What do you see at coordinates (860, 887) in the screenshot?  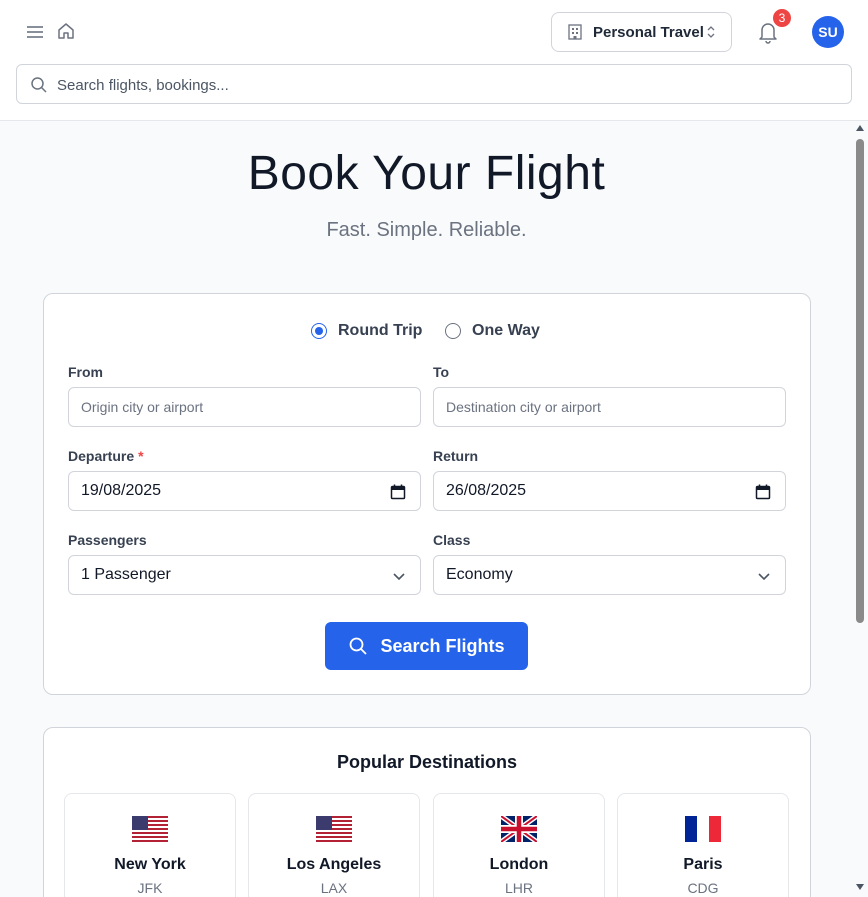 I see `scroll-down-arrow-icon` at bounding box center [860, 887].